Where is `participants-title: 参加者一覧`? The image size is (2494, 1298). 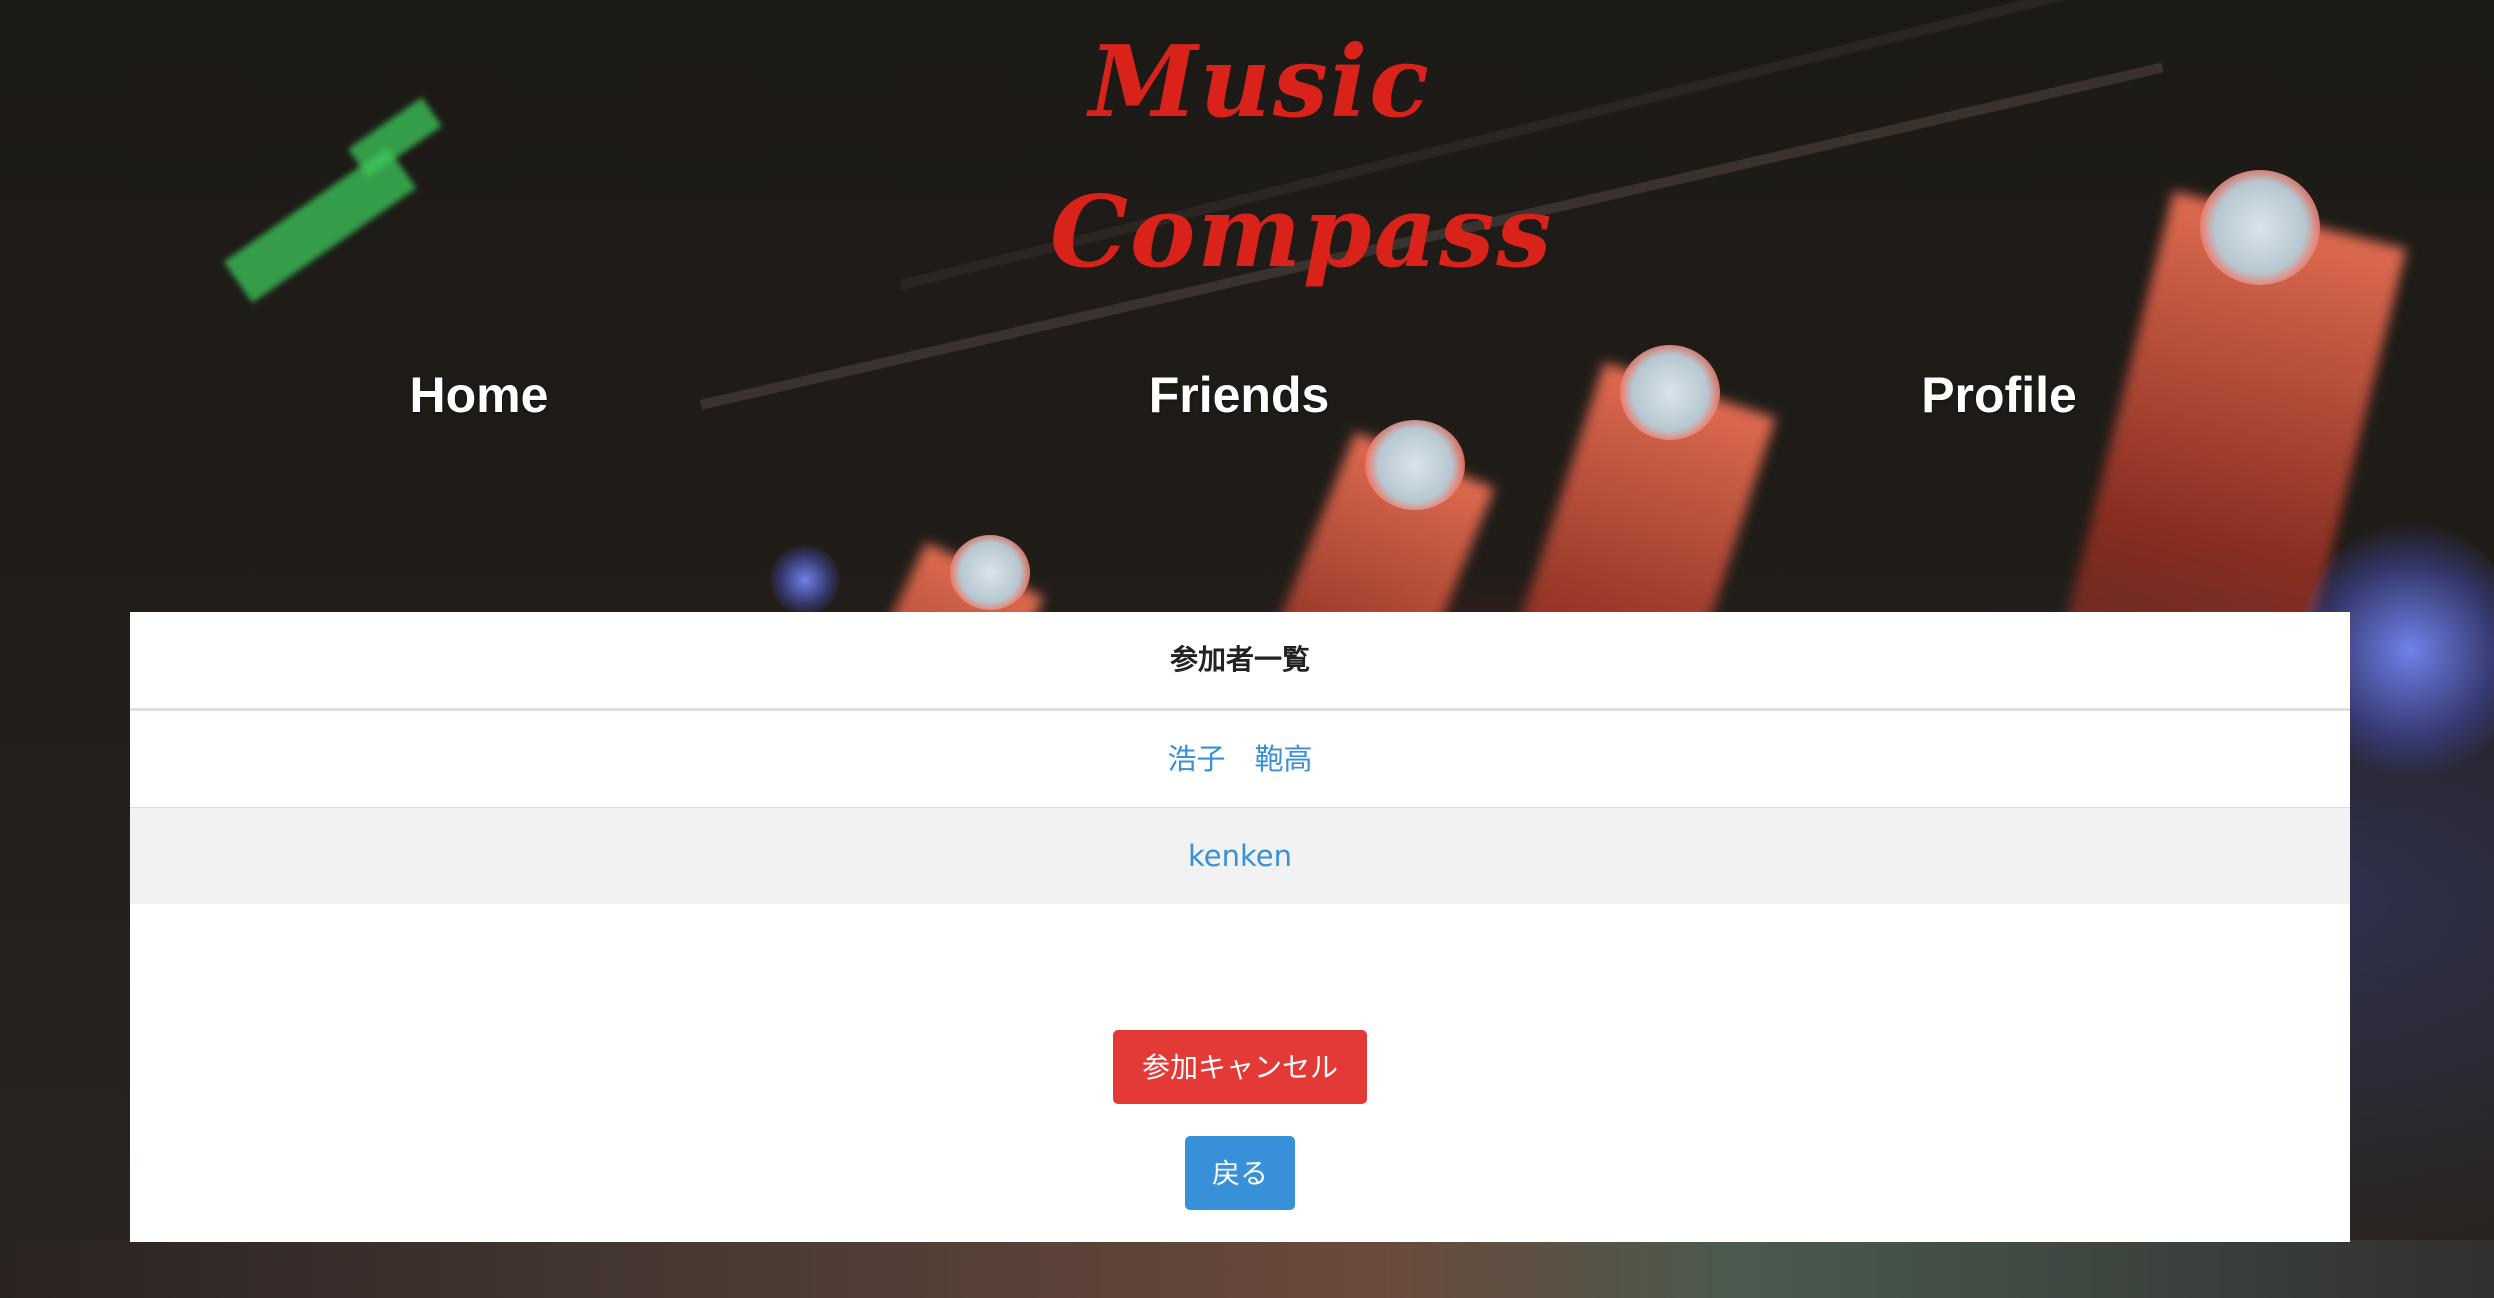
participants-title: 参加者一覧 is located at coordinates (1240, 661).